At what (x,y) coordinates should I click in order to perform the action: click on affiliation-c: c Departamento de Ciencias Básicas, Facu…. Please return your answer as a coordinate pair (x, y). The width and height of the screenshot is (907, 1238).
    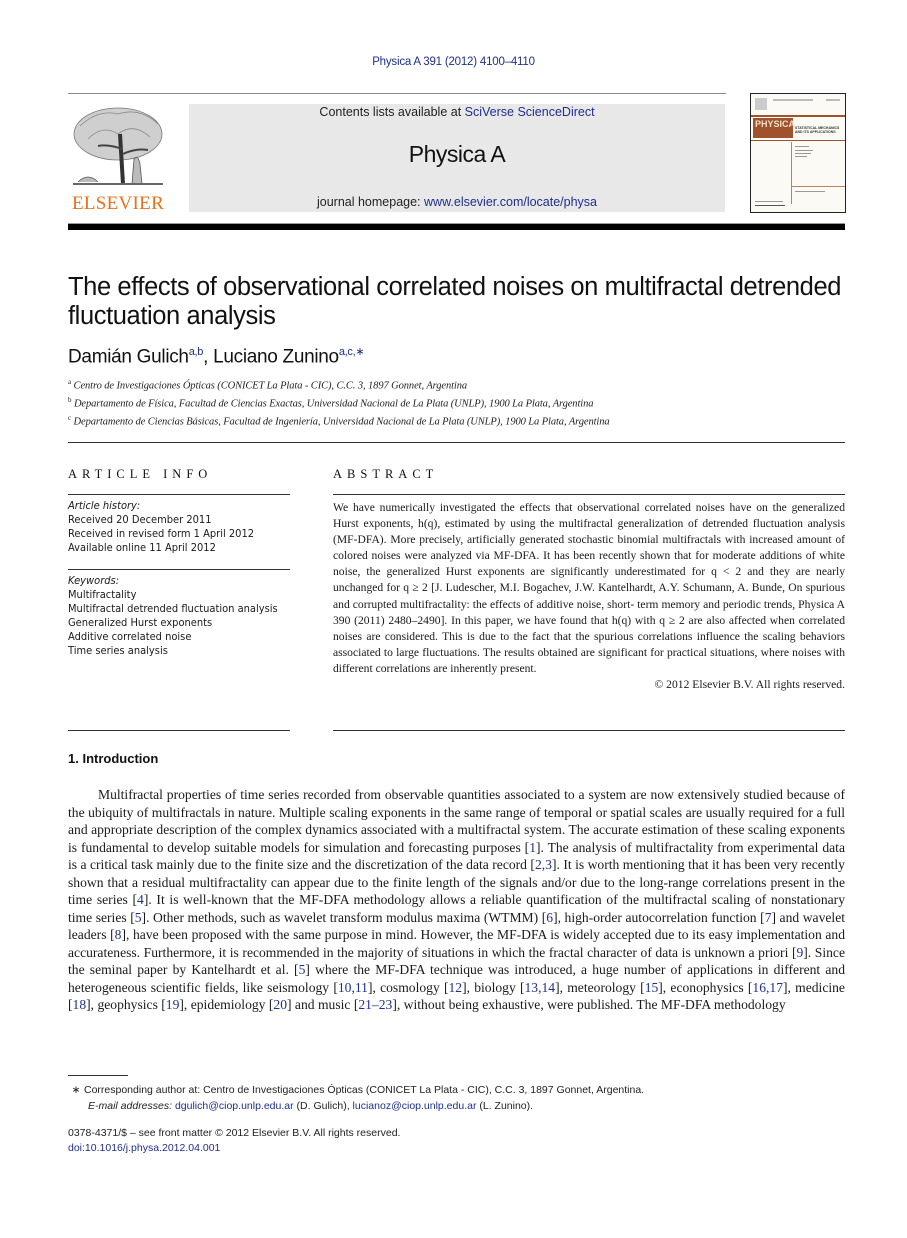
    Looking at the image, I should click on (339, 421).